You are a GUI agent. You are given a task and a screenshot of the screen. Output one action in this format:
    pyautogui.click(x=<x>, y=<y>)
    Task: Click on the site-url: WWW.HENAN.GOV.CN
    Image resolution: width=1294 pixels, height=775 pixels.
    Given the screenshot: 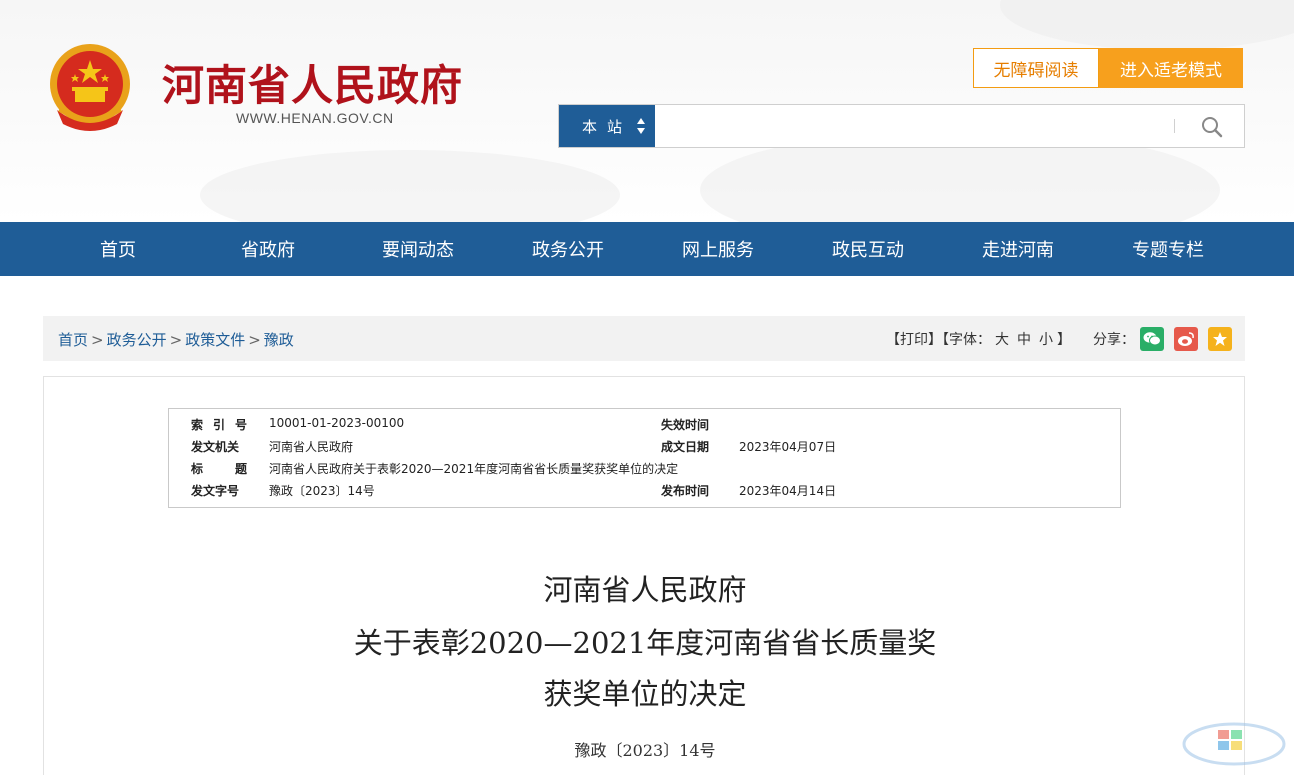 What is the action you would take?
    pyautogui.click(x=315, y=118)
    